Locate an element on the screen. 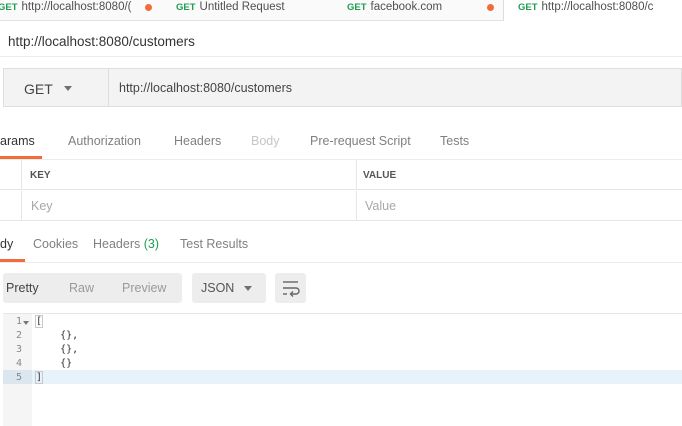 The height and width of the screenshot is (426, 682). tab-label: Headers is located at coordinates (117, 244).